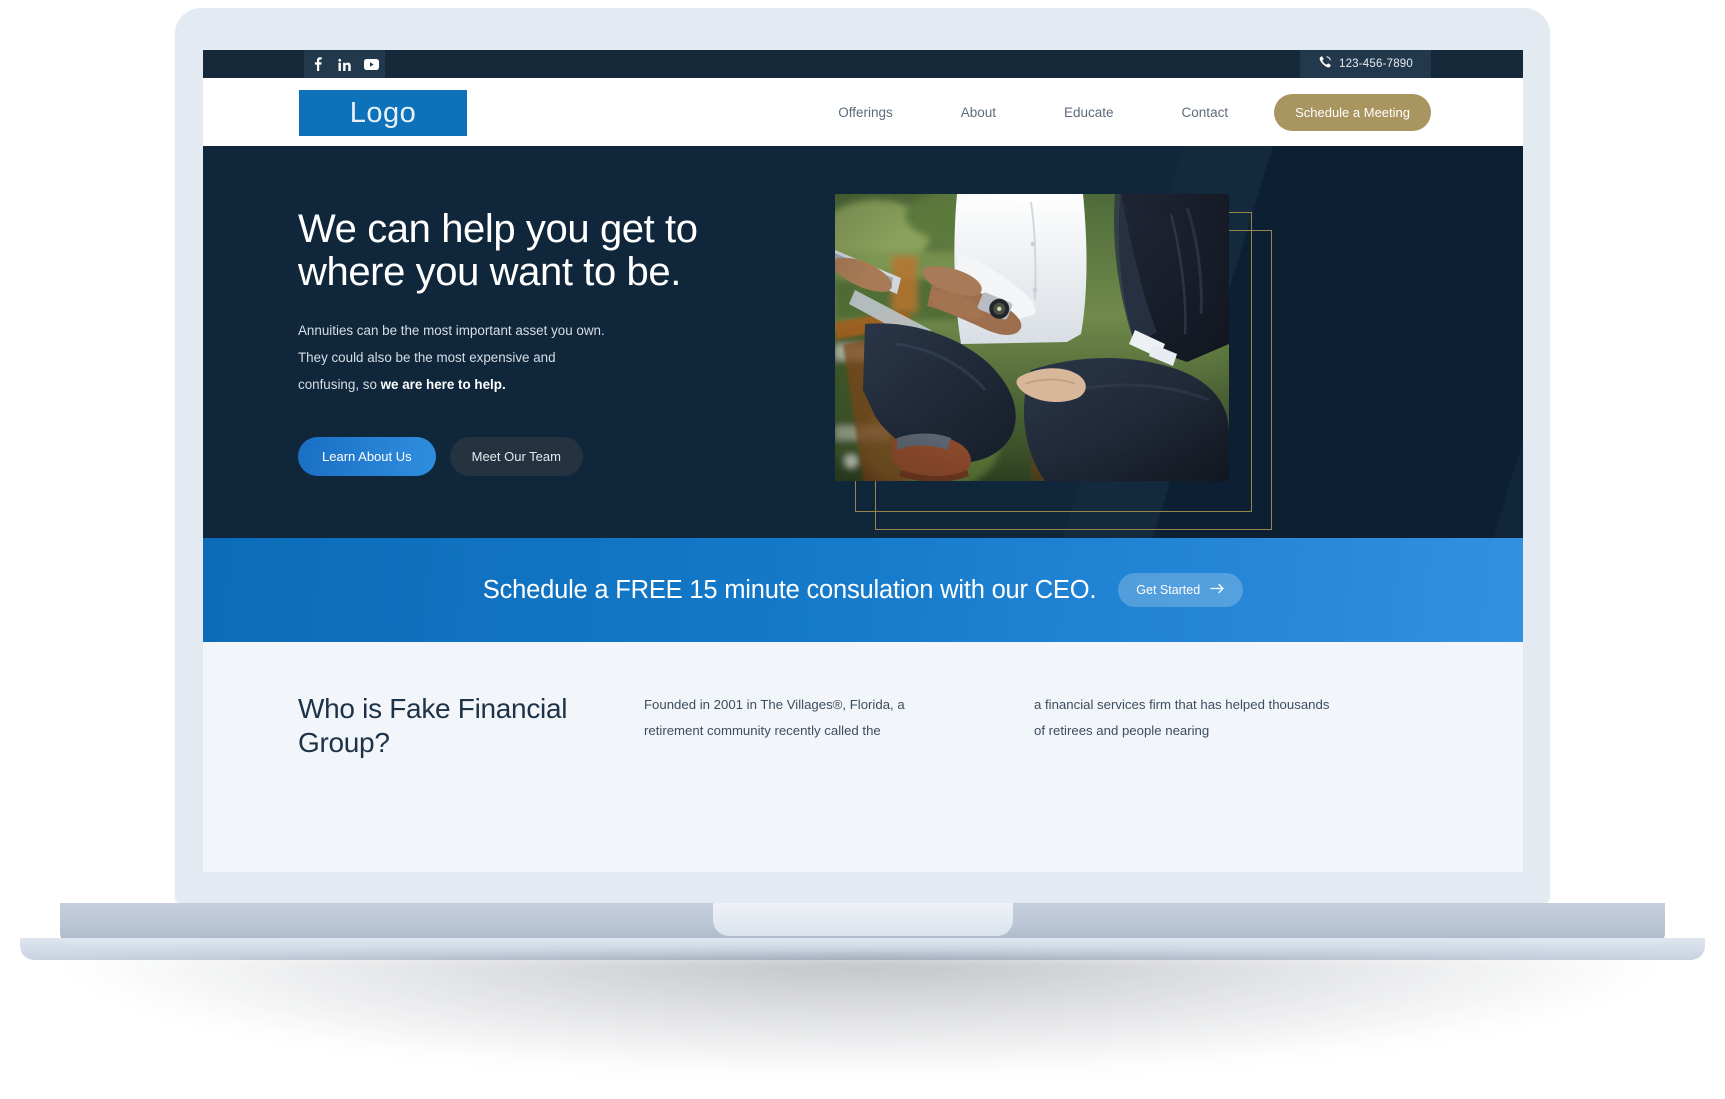 This screenshot has height=1099, width=1725. I want to click on hero-buttons: Learn About Us Meet Our Team, so click(513, 456).